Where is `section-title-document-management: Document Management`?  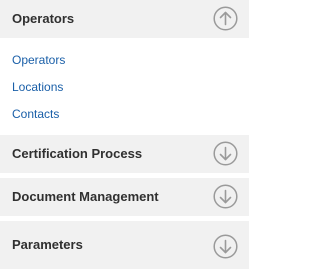
section-title-document-management: Document Management is located at coordinates (85, 196).